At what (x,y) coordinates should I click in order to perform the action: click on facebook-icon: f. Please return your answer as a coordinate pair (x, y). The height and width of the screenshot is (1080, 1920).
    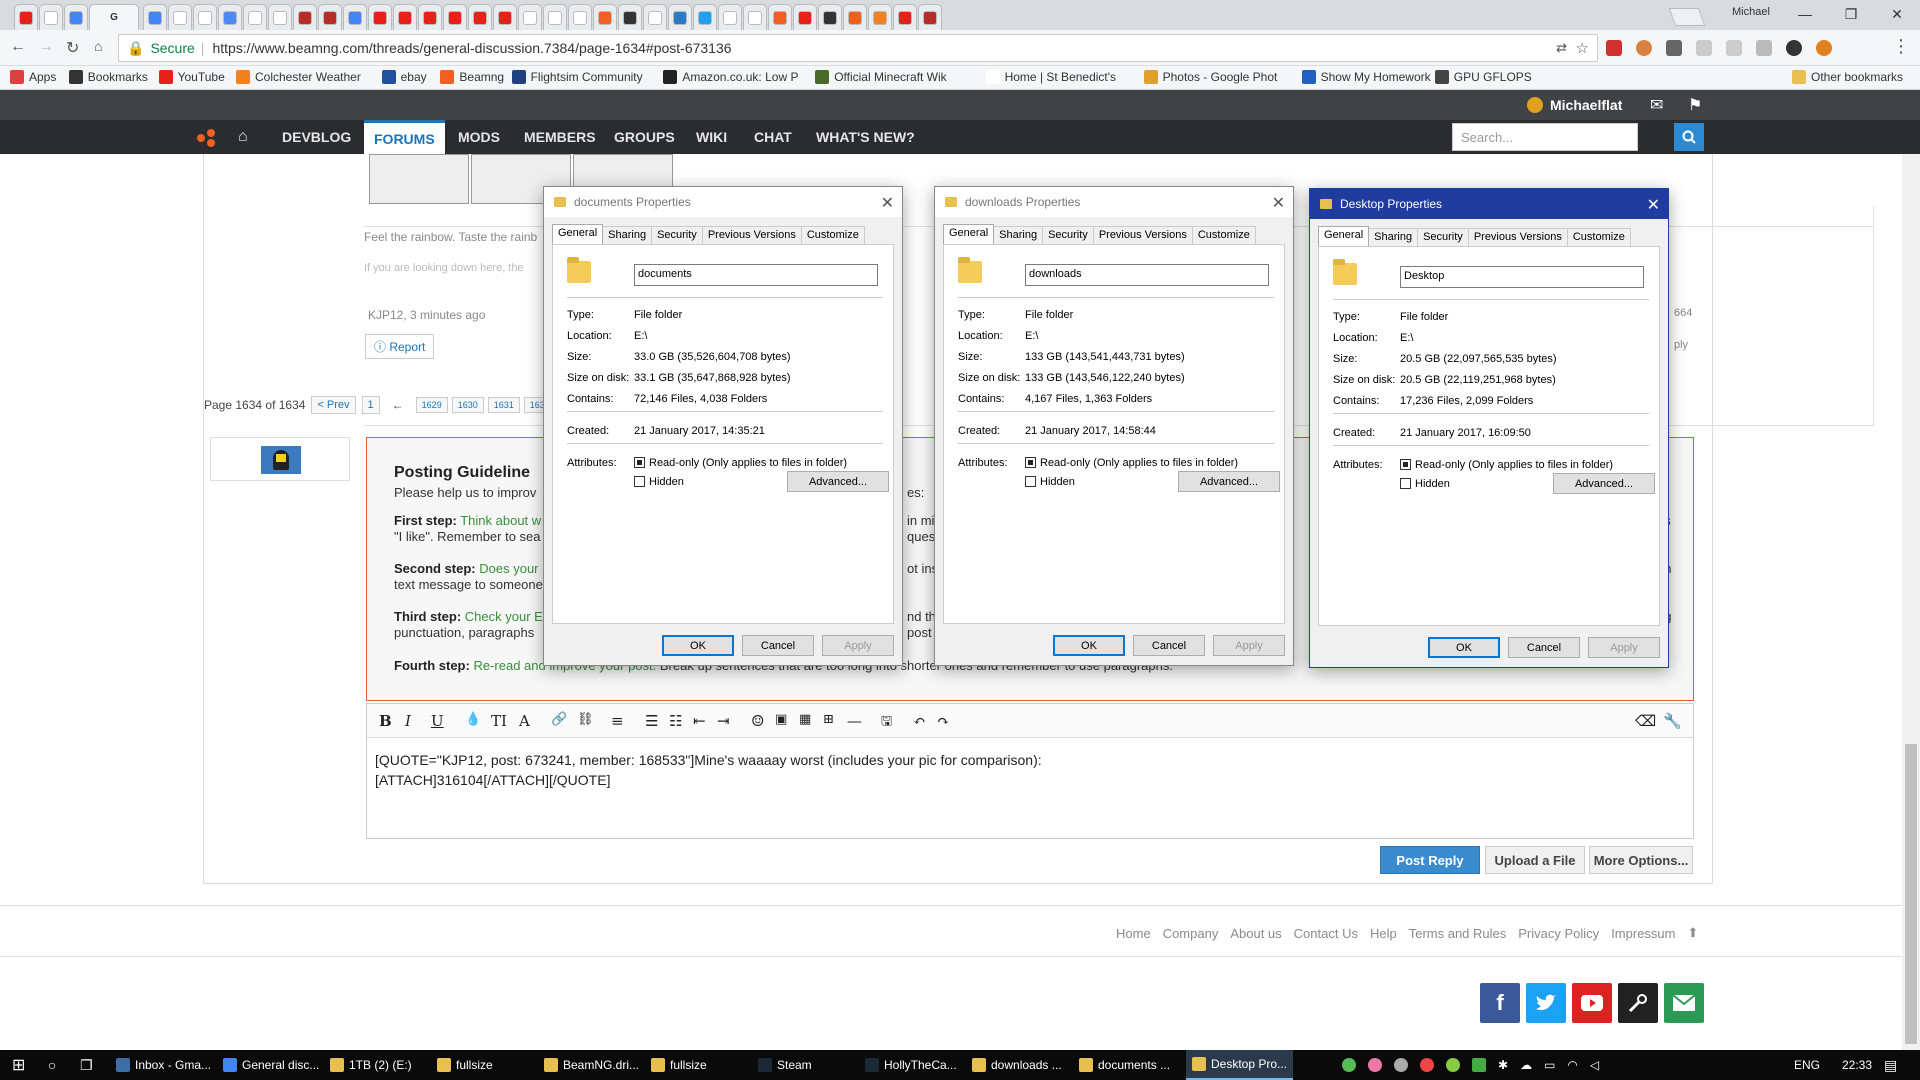
    Looking at the image, I should click on (1500, 1003).